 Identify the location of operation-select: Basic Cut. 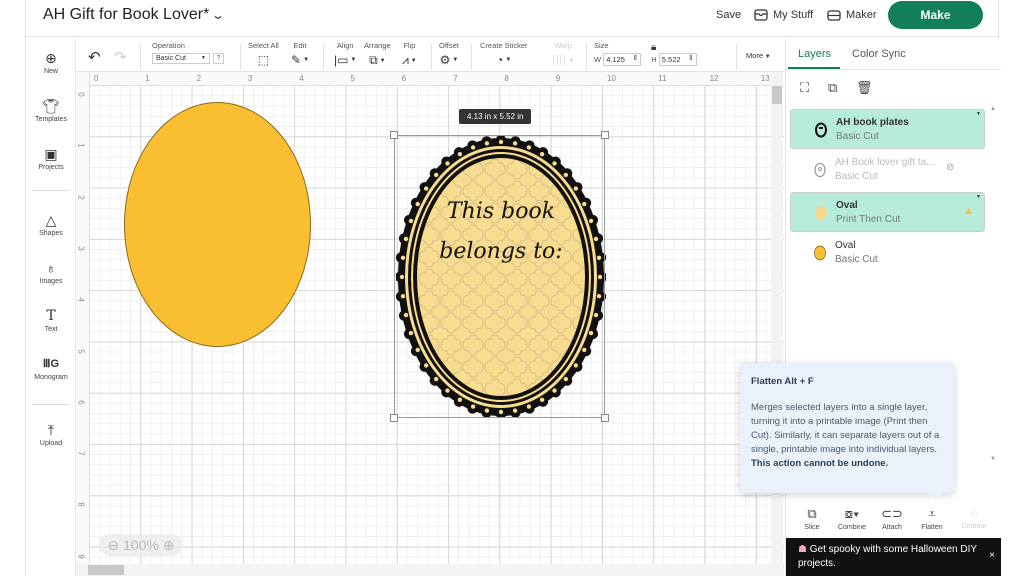
(181, 58).